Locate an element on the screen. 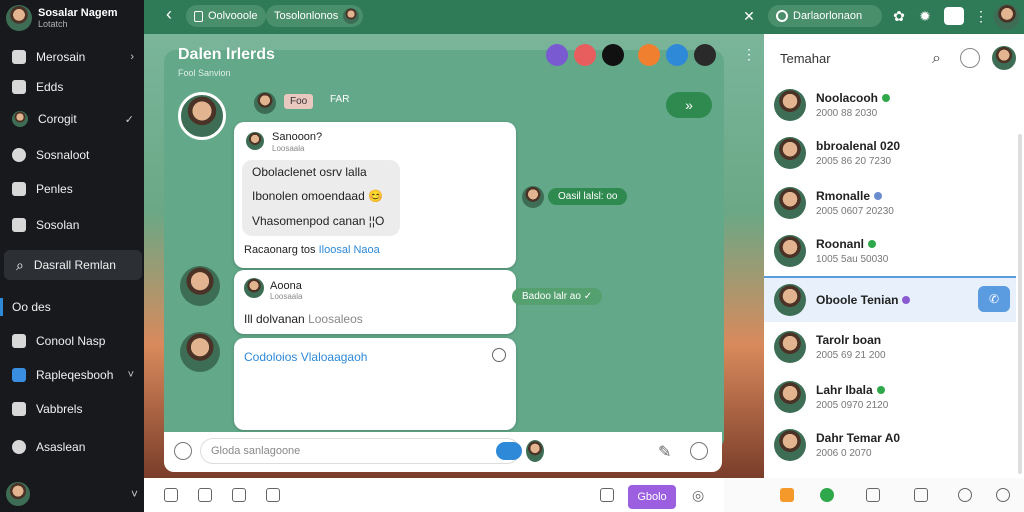 The image size is (1024, 512). attach-icon: ✎ is located at coordinates (664, 452).